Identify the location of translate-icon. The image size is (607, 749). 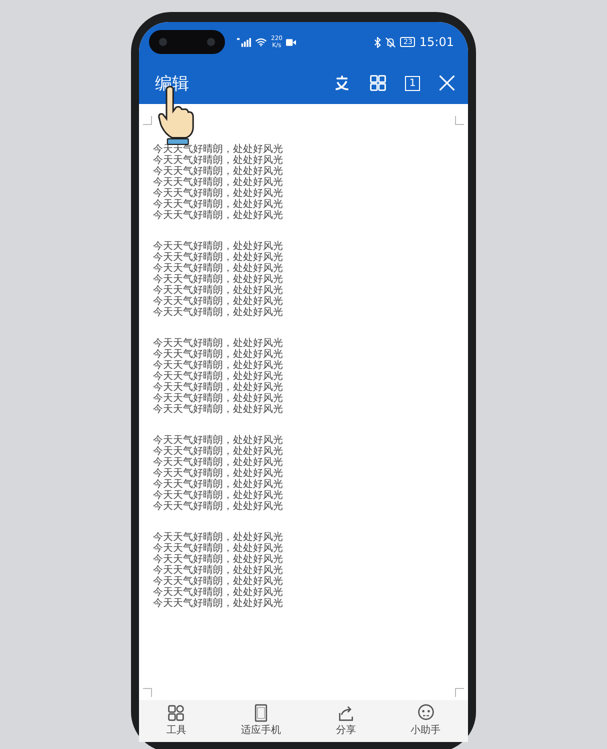
(342, 83).